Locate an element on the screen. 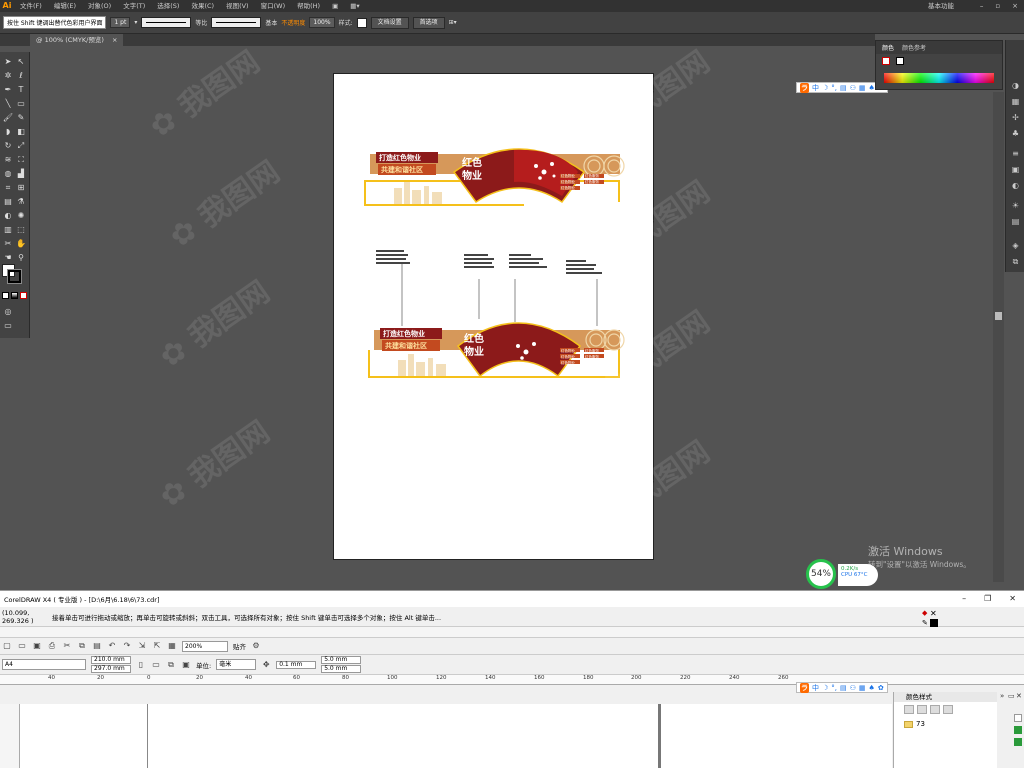  copy-icon: ⧉ is located at coordinates (82, 646).